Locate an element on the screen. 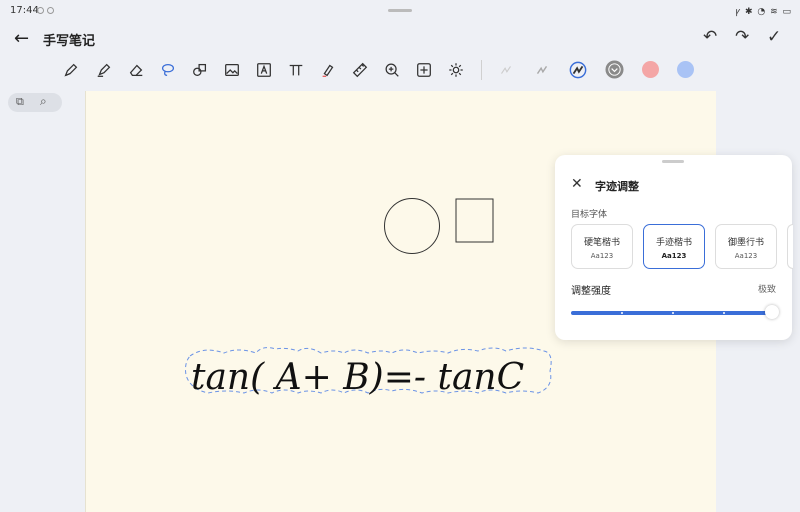  font-option-handwriting: 手迹楷书 Aa123 is located at coordinates (674, 246).